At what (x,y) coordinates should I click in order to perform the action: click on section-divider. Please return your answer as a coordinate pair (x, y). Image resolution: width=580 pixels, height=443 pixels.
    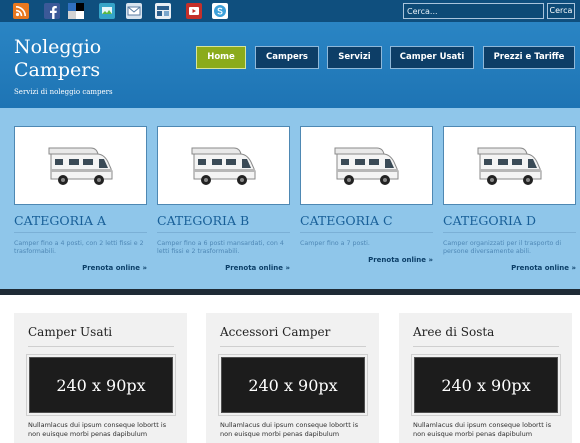
    Looking at the image, I should click on (290, 292).